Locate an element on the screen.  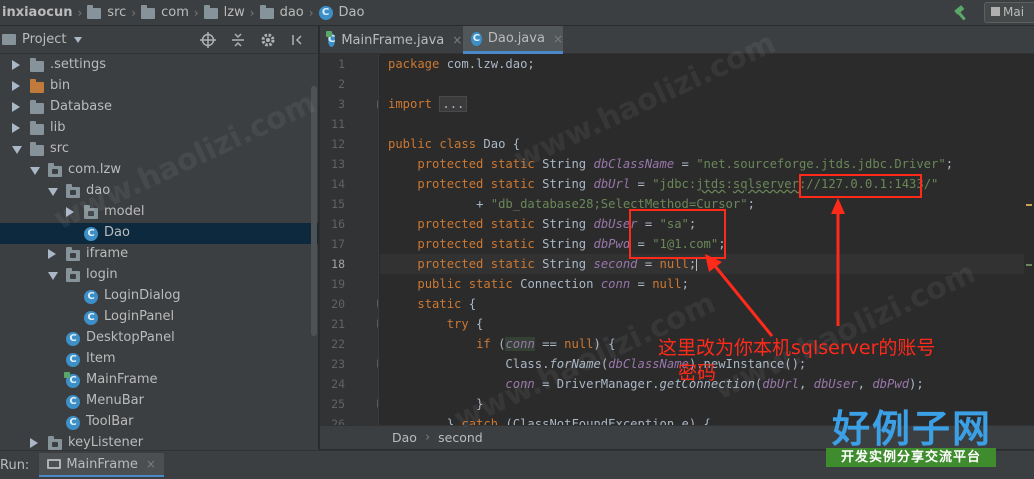
error-stripe is located at coordinates (1029, 239).